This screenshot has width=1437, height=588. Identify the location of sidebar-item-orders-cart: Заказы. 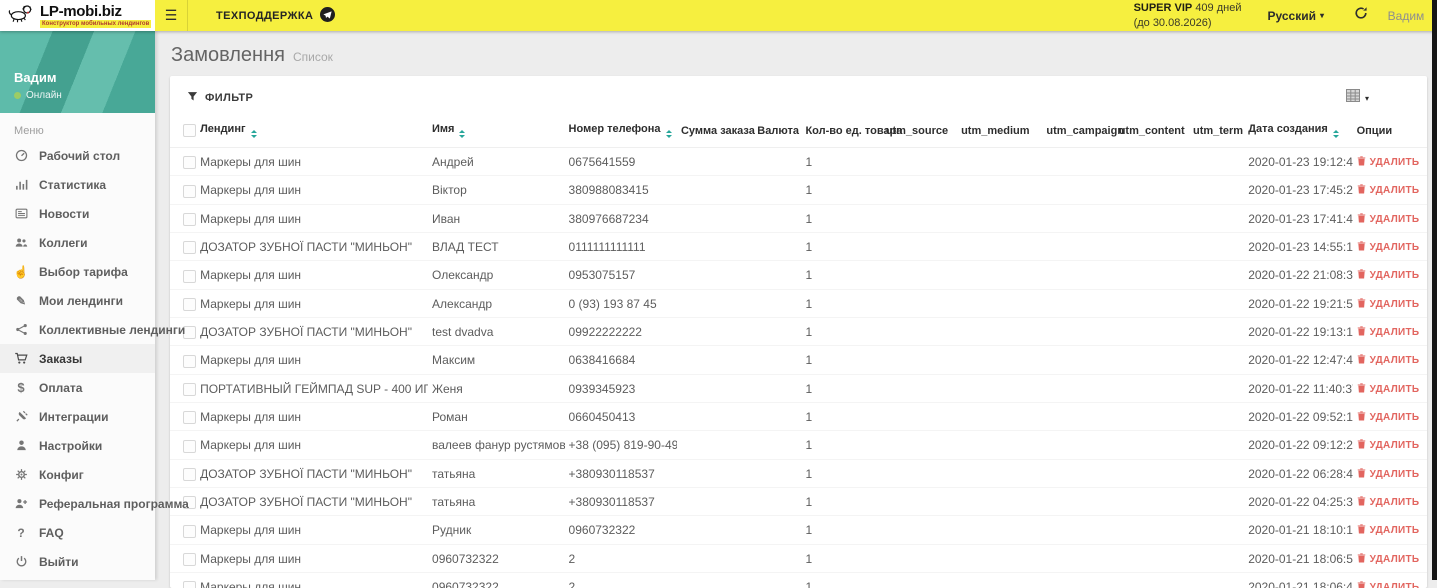
(77, 358).